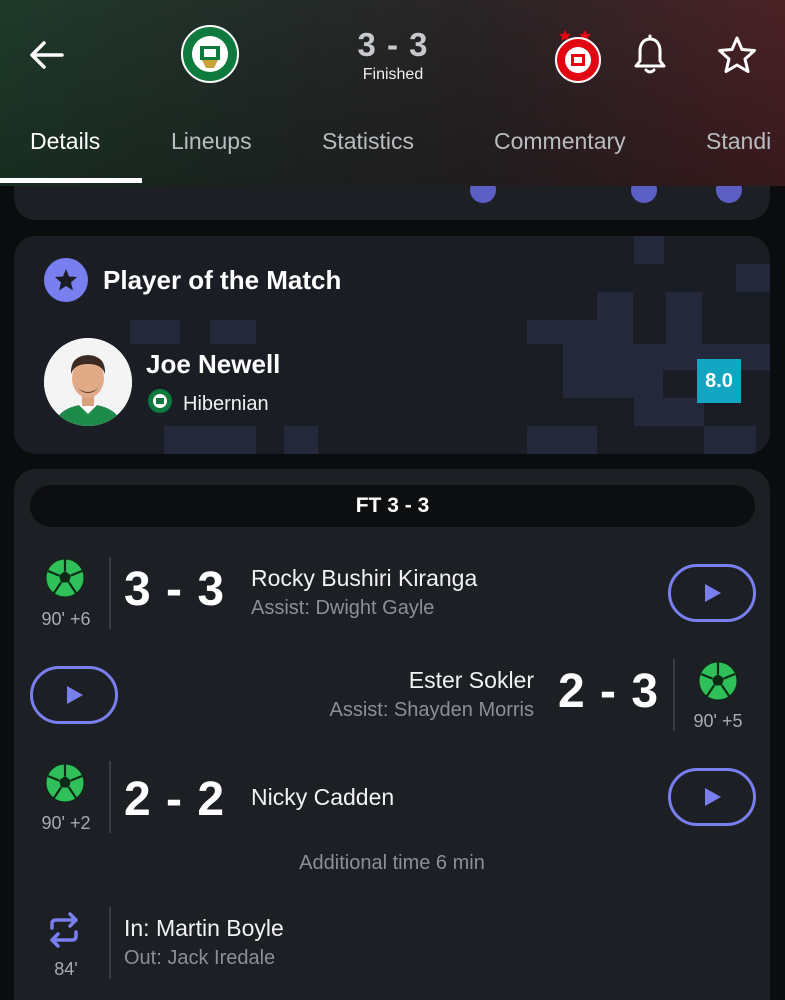  What do you see at coordinates (393, 74) in the screenshot?
I see `match-status: Finished` at bounding box center [393, 74].